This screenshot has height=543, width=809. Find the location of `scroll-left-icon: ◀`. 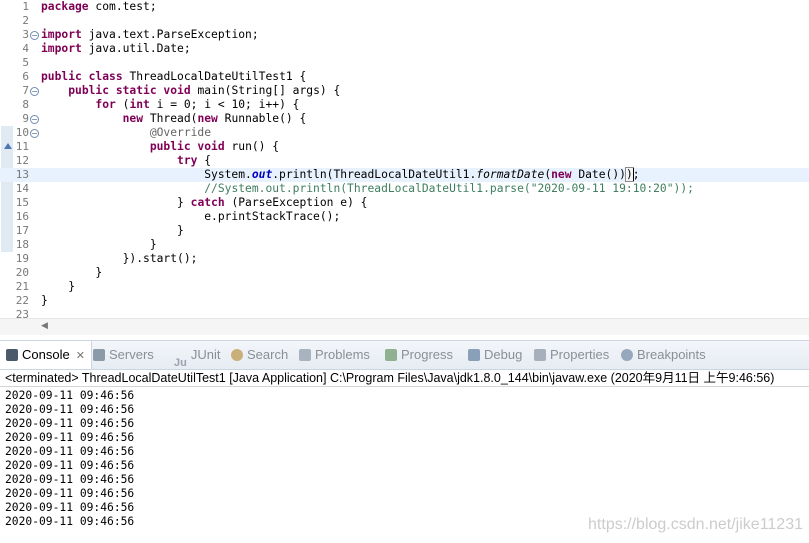

scroll-left-icon: ◀ is located at coordinates (44, 326).